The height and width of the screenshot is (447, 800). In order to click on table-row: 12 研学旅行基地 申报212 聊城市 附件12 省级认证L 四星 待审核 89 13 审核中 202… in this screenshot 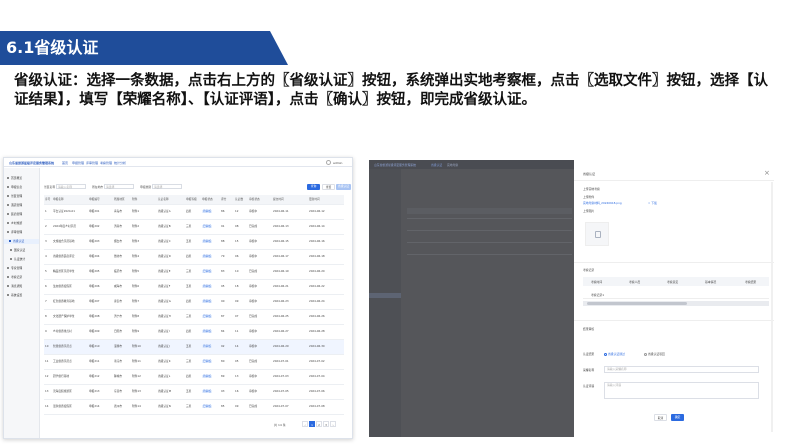, I will do `click(194, 377)`.